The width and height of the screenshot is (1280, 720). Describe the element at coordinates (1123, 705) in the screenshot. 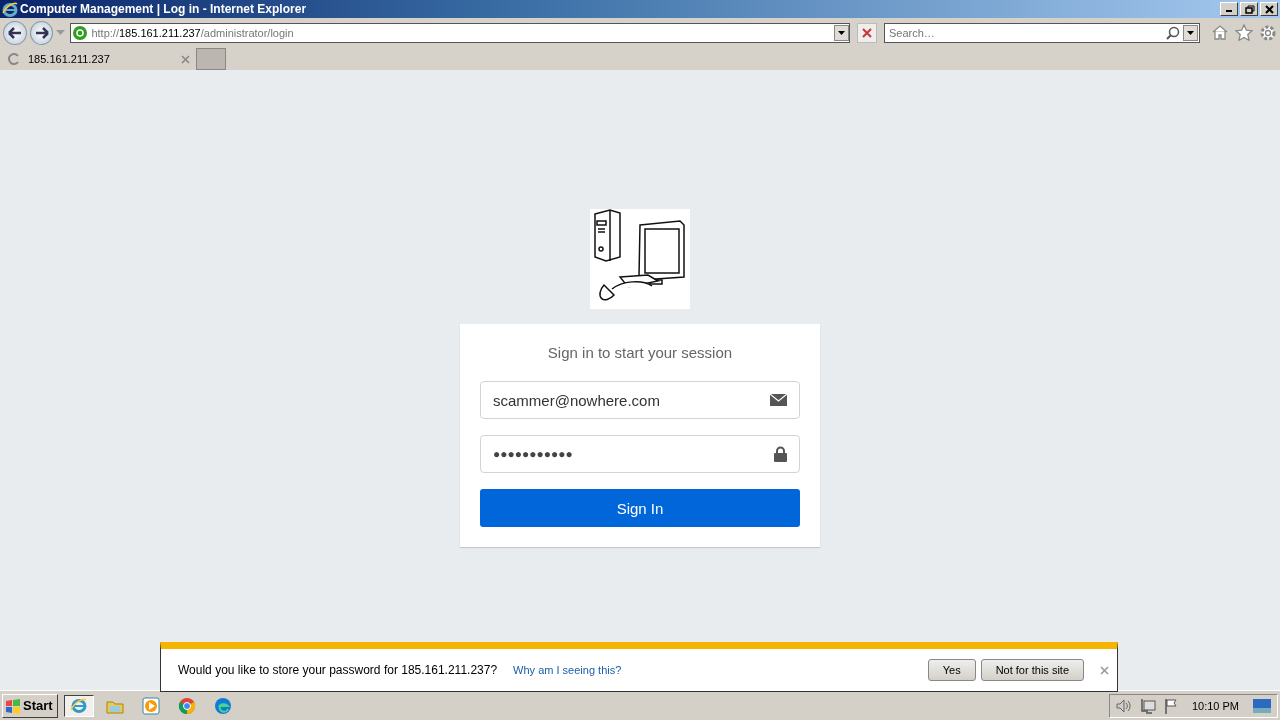

I see `speaker-icon` at that location.